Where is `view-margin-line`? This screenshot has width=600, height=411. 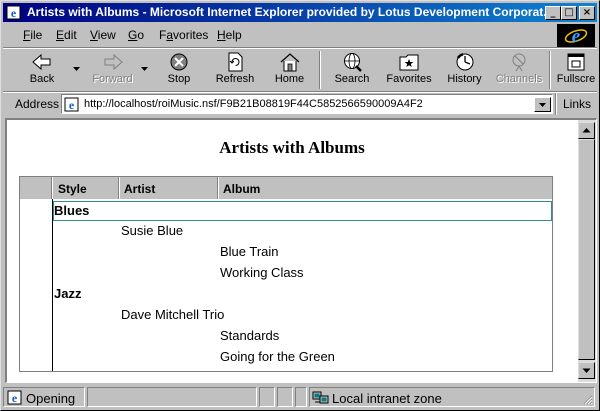 view-margin-line is located at coordinates (52, 285).